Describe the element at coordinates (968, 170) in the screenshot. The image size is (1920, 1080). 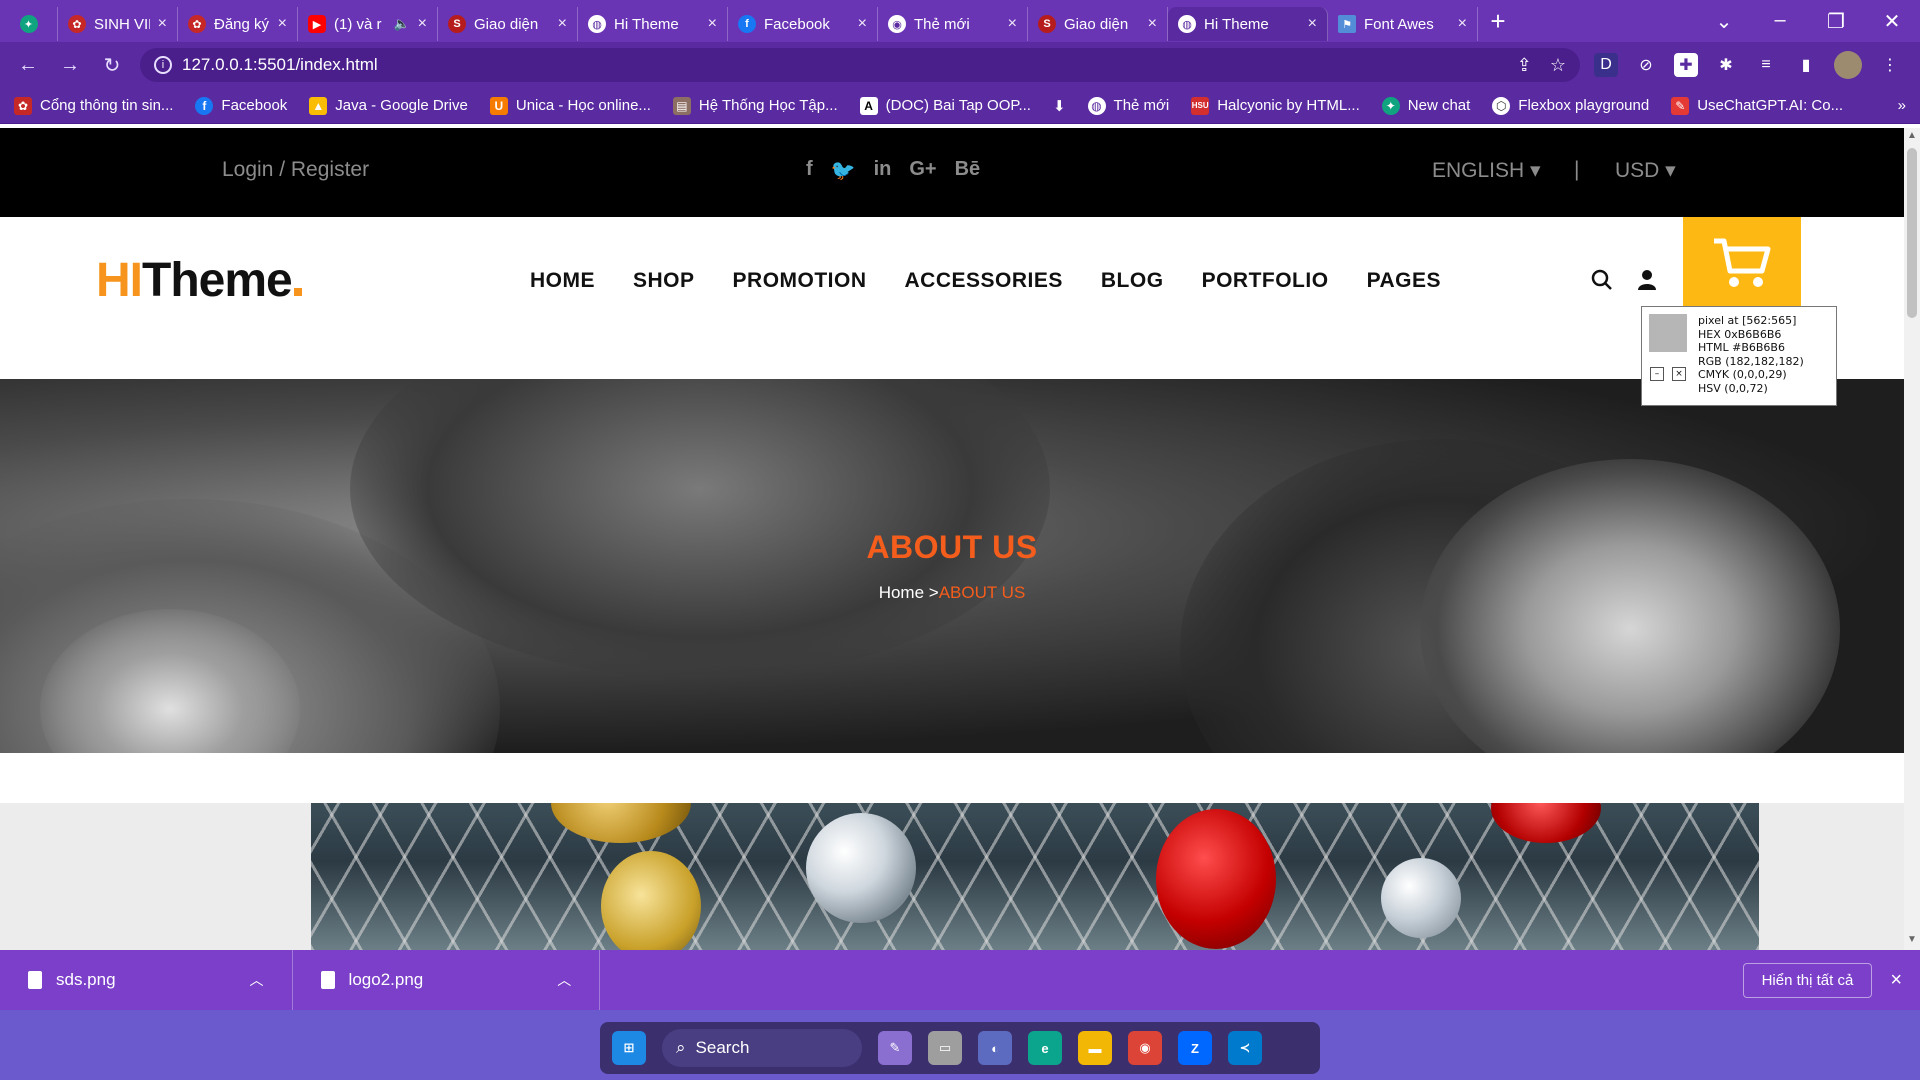
I see `behance-icon: Bē` at that location.